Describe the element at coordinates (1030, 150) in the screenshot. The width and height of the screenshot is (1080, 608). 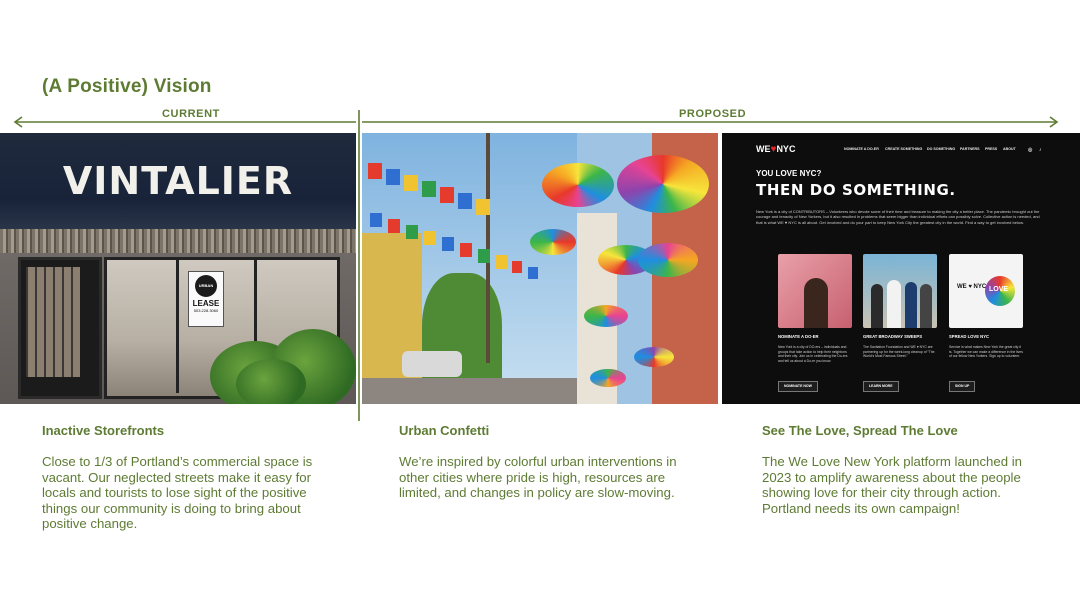
I see `instagram-icon: ◎` at that location.